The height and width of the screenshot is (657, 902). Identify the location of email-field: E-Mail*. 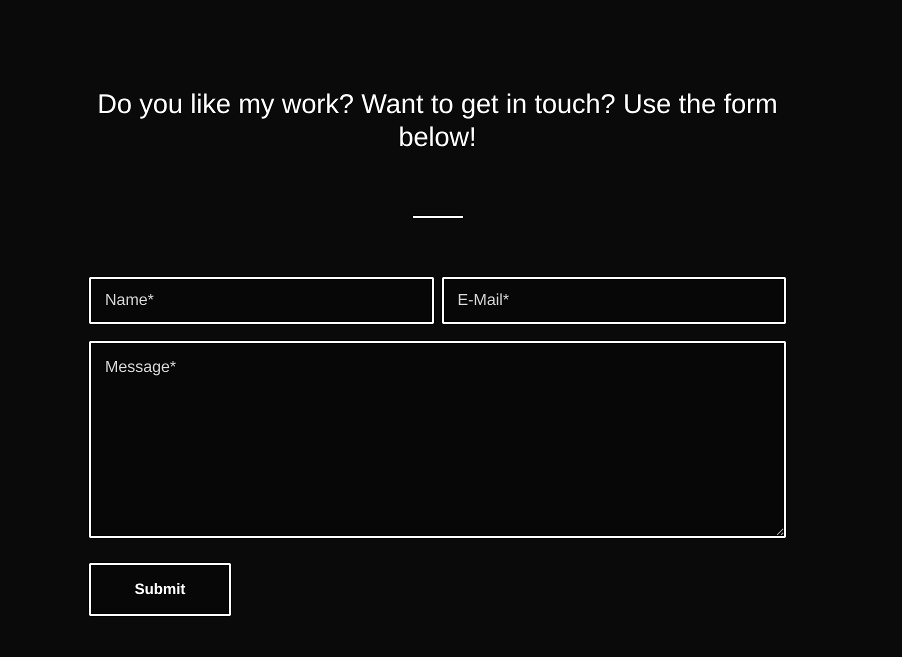
(614, 300).